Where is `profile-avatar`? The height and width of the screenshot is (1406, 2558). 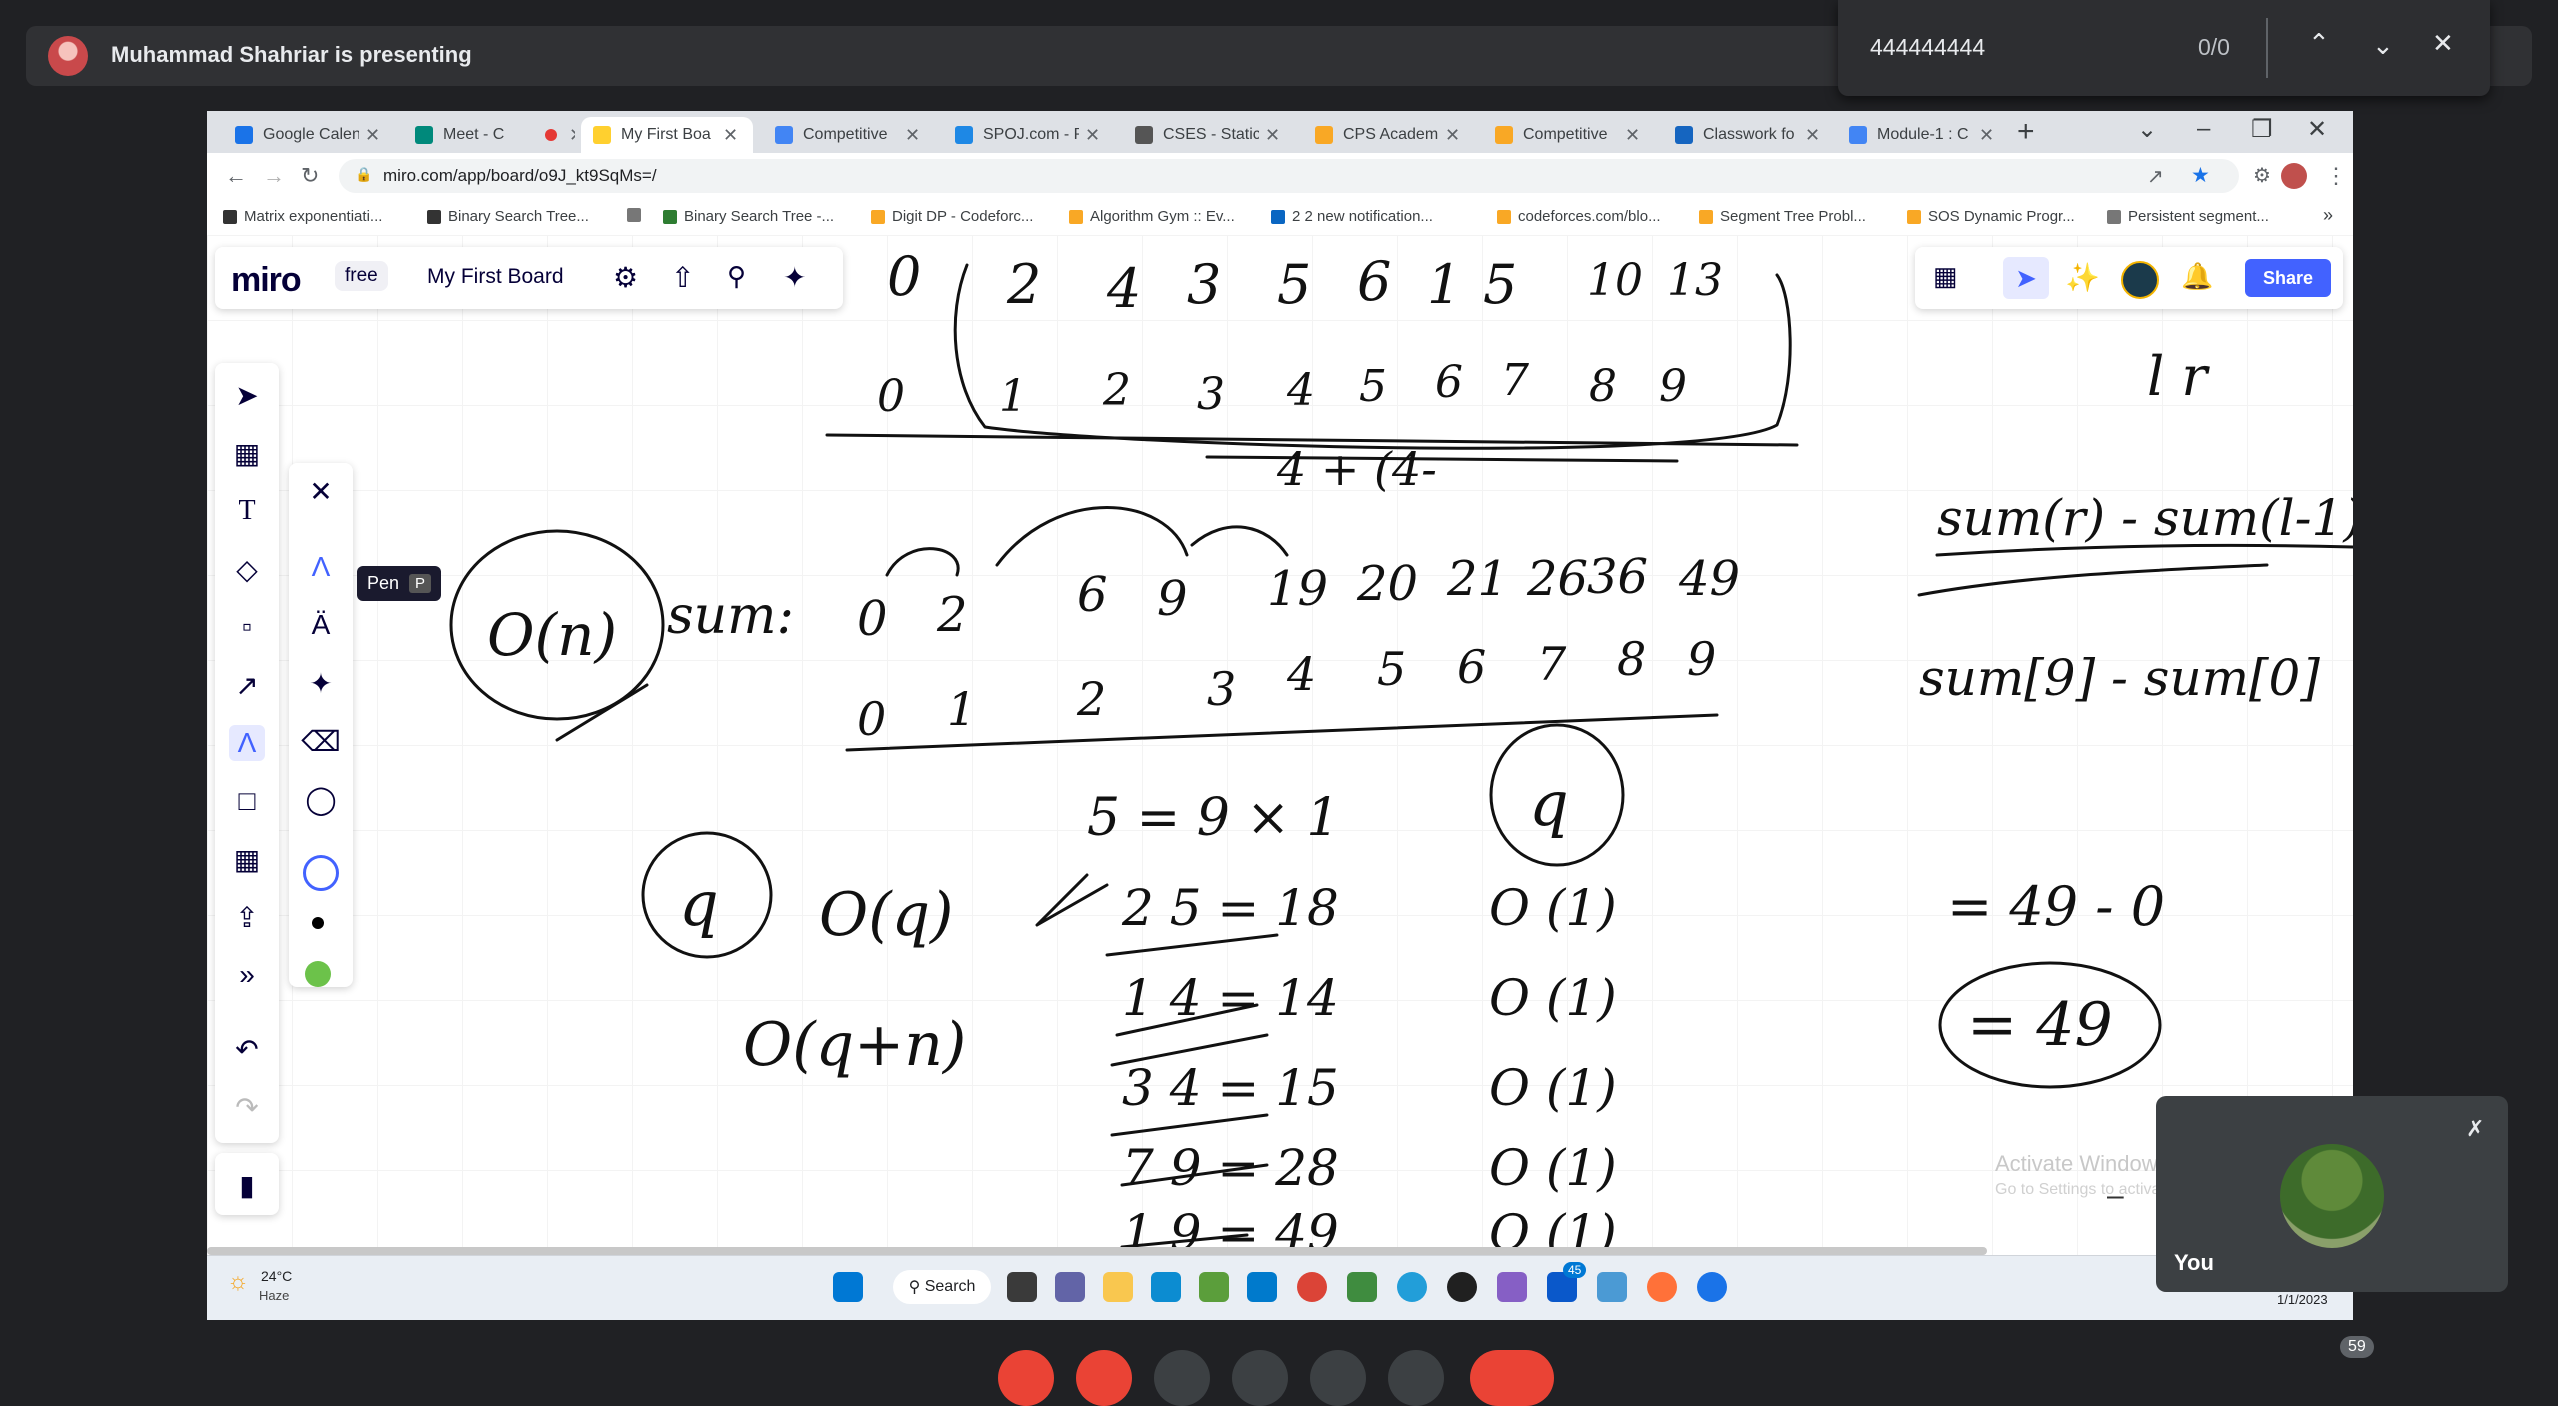 profile-avatar is located at coordinates (2294, 176).